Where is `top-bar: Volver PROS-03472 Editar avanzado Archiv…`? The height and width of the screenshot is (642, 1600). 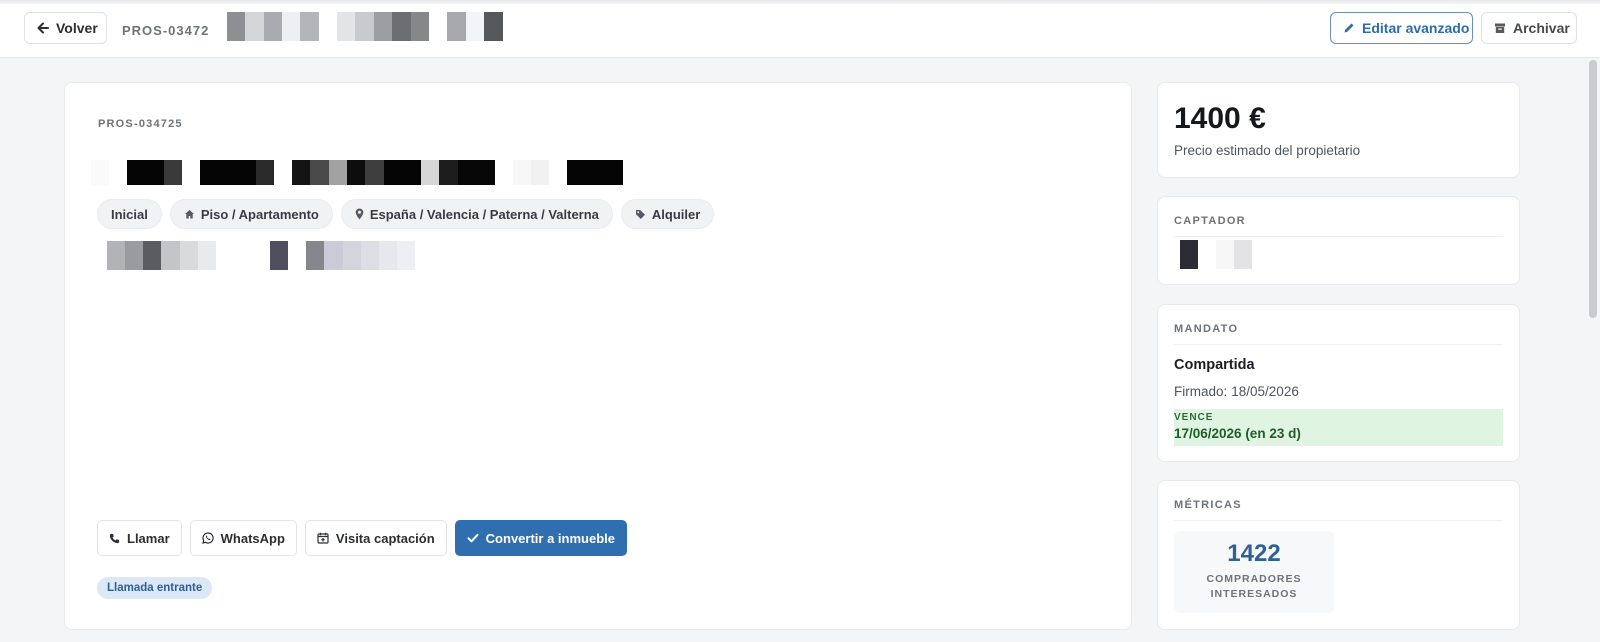 top-bar: Volver PROS-03472 Editar avanzado Archiv… is located at coordinates (800, 31).